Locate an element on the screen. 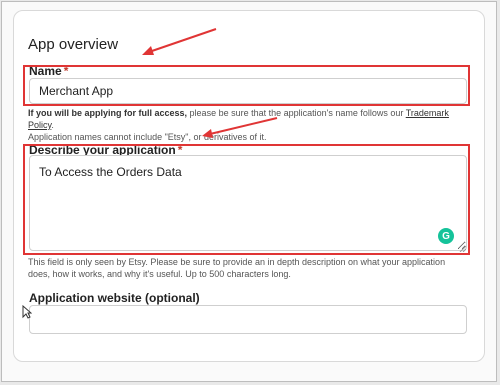 This screenshot has height=385, width=500. grammarly-icon: G is located at coordinates (446, 236).